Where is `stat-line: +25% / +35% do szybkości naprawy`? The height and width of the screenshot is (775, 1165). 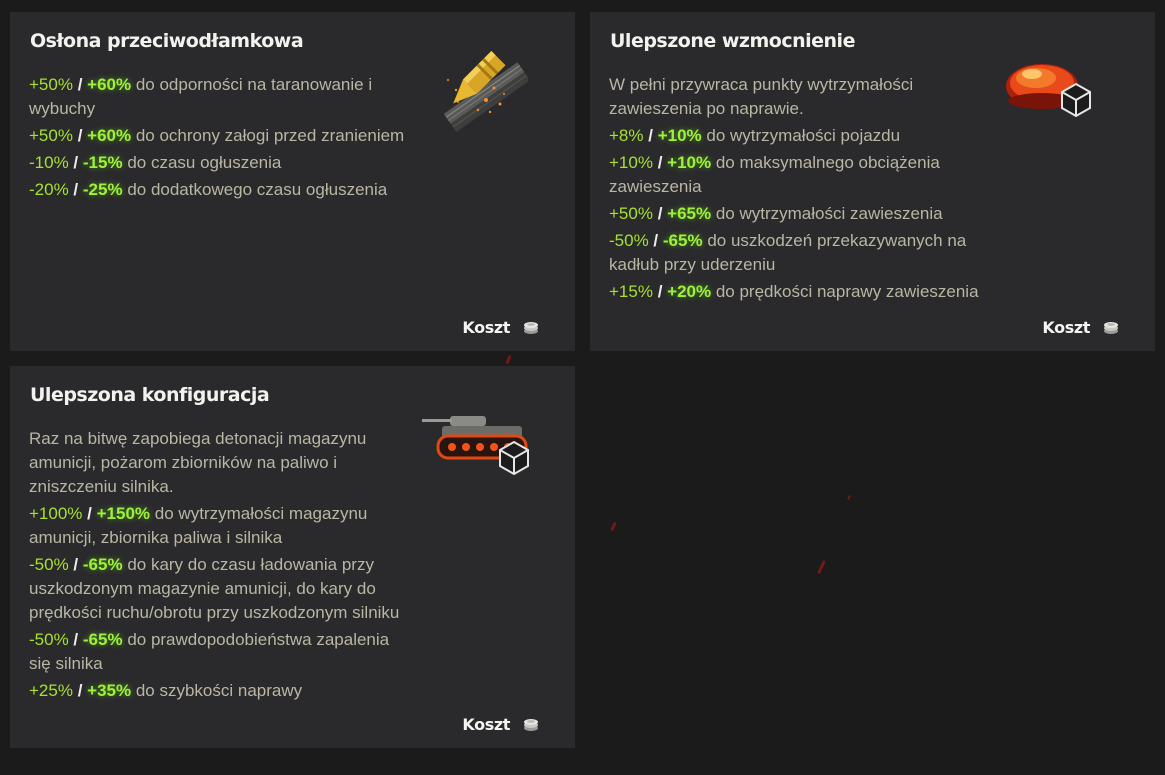 stat-line: +25% / +35% do szybkości naprawy is located at coordinates (219, 691).